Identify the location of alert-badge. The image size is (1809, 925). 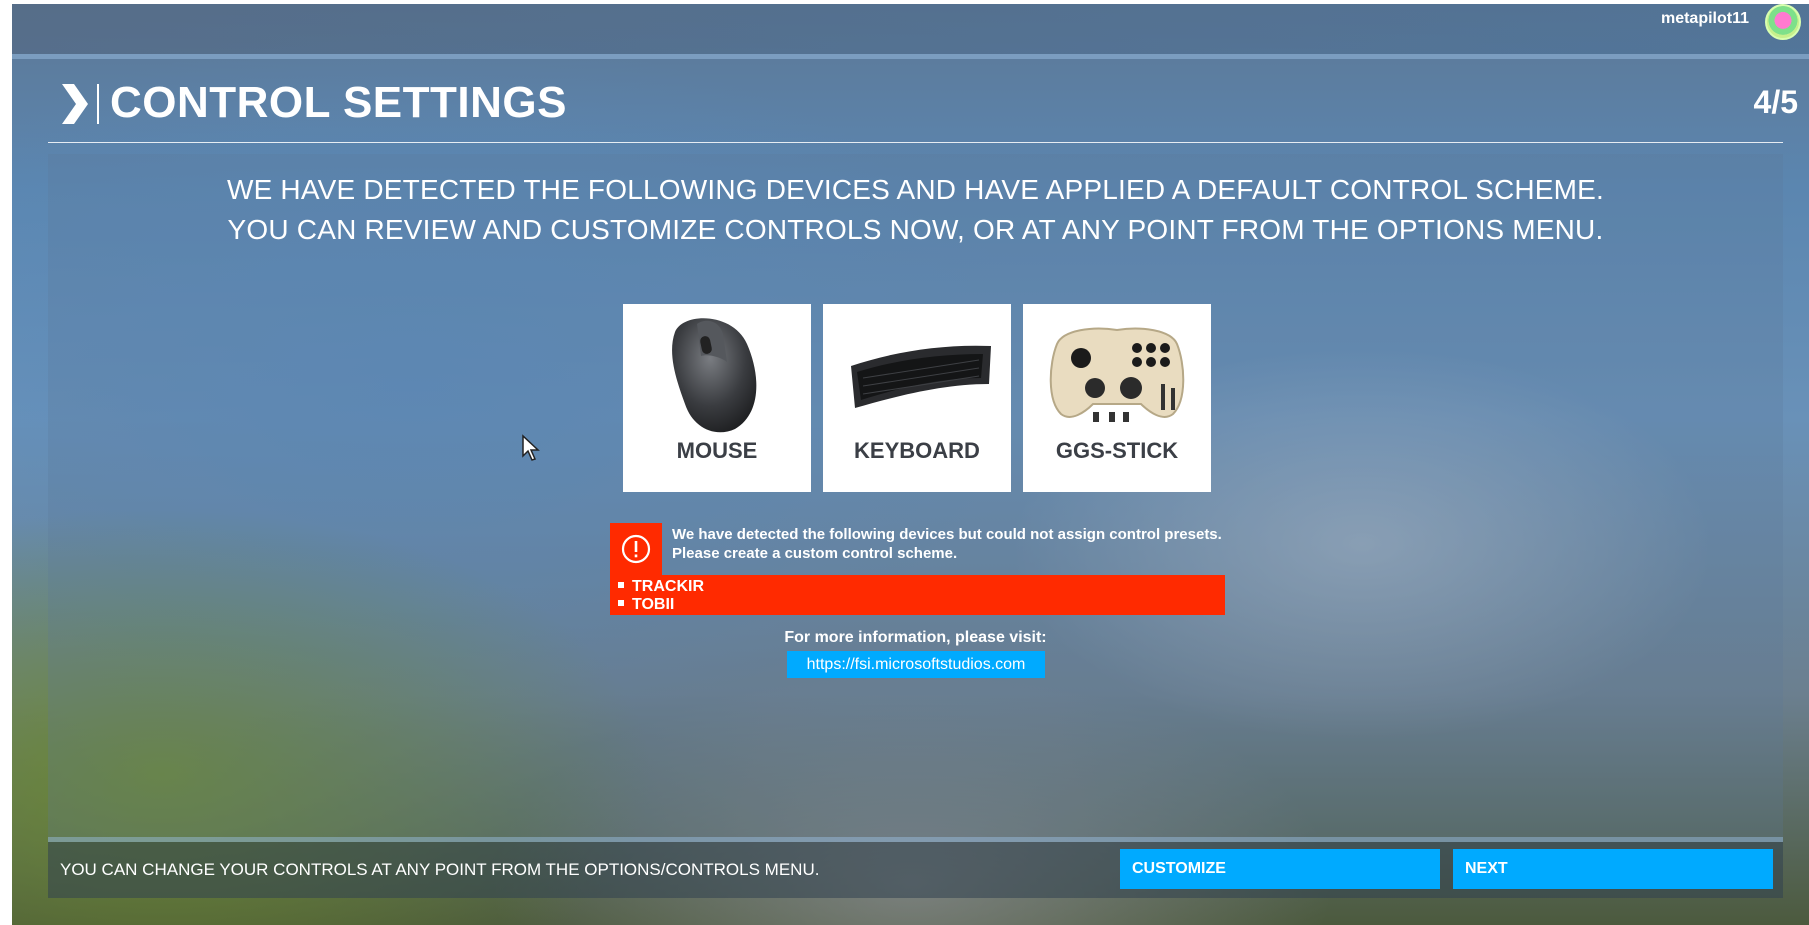
(636, 549).